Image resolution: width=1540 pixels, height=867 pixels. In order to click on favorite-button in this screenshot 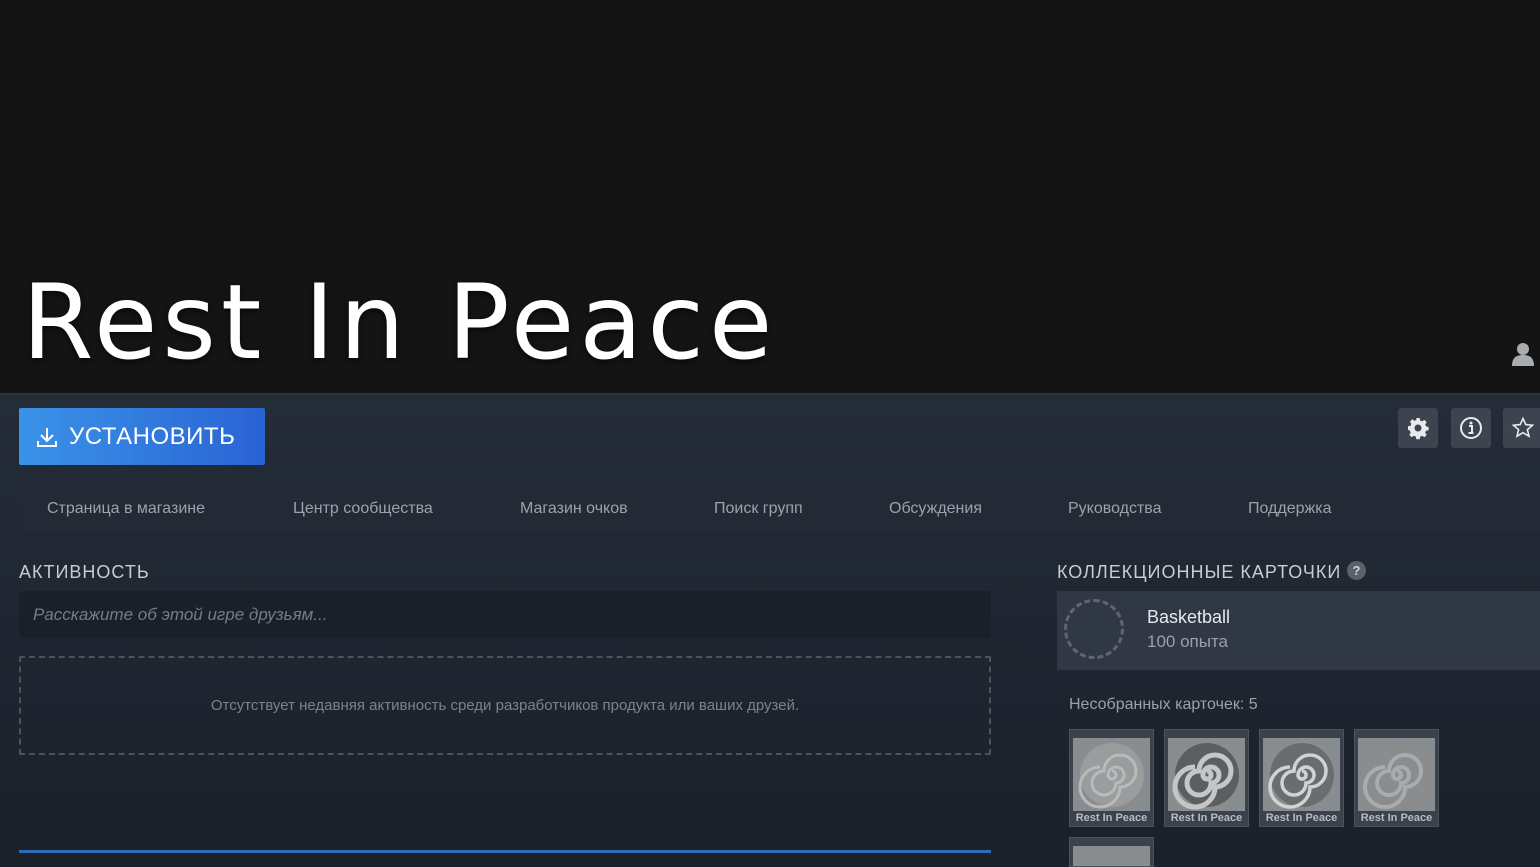, I will do `click(1521, 428)`.